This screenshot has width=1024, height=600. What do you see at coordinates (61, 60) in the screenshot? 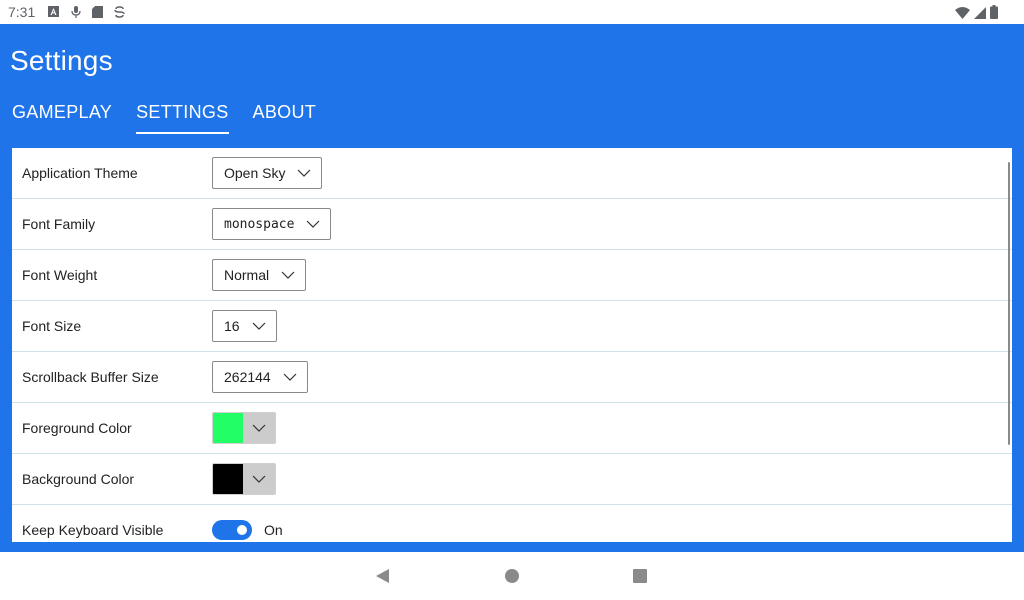
I see `page-title: Settings` at bounding box center [61, 60].